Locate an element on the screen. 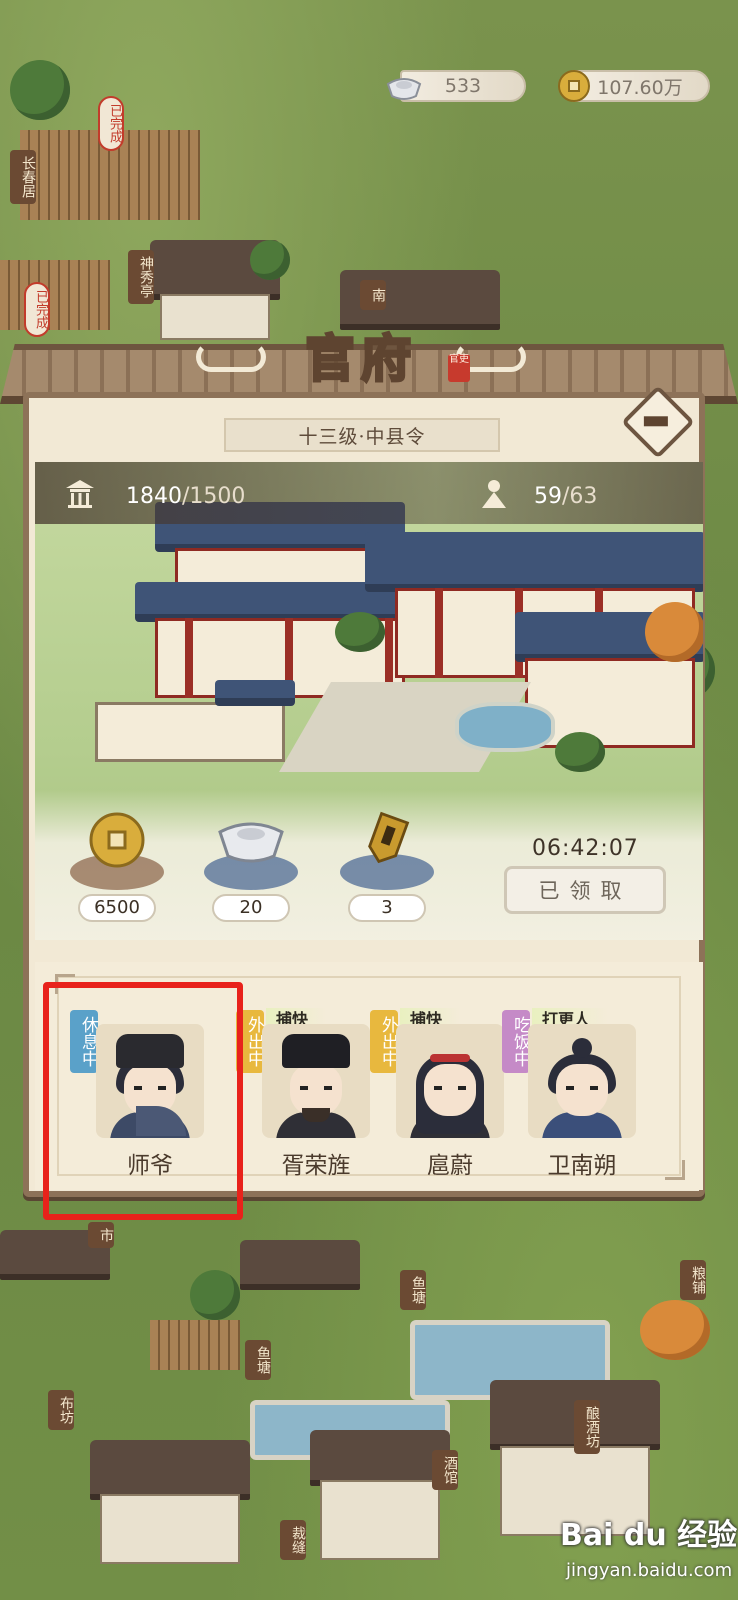  baidu-watermark: Bai du 经验 is located at coordinates (648, 1532).